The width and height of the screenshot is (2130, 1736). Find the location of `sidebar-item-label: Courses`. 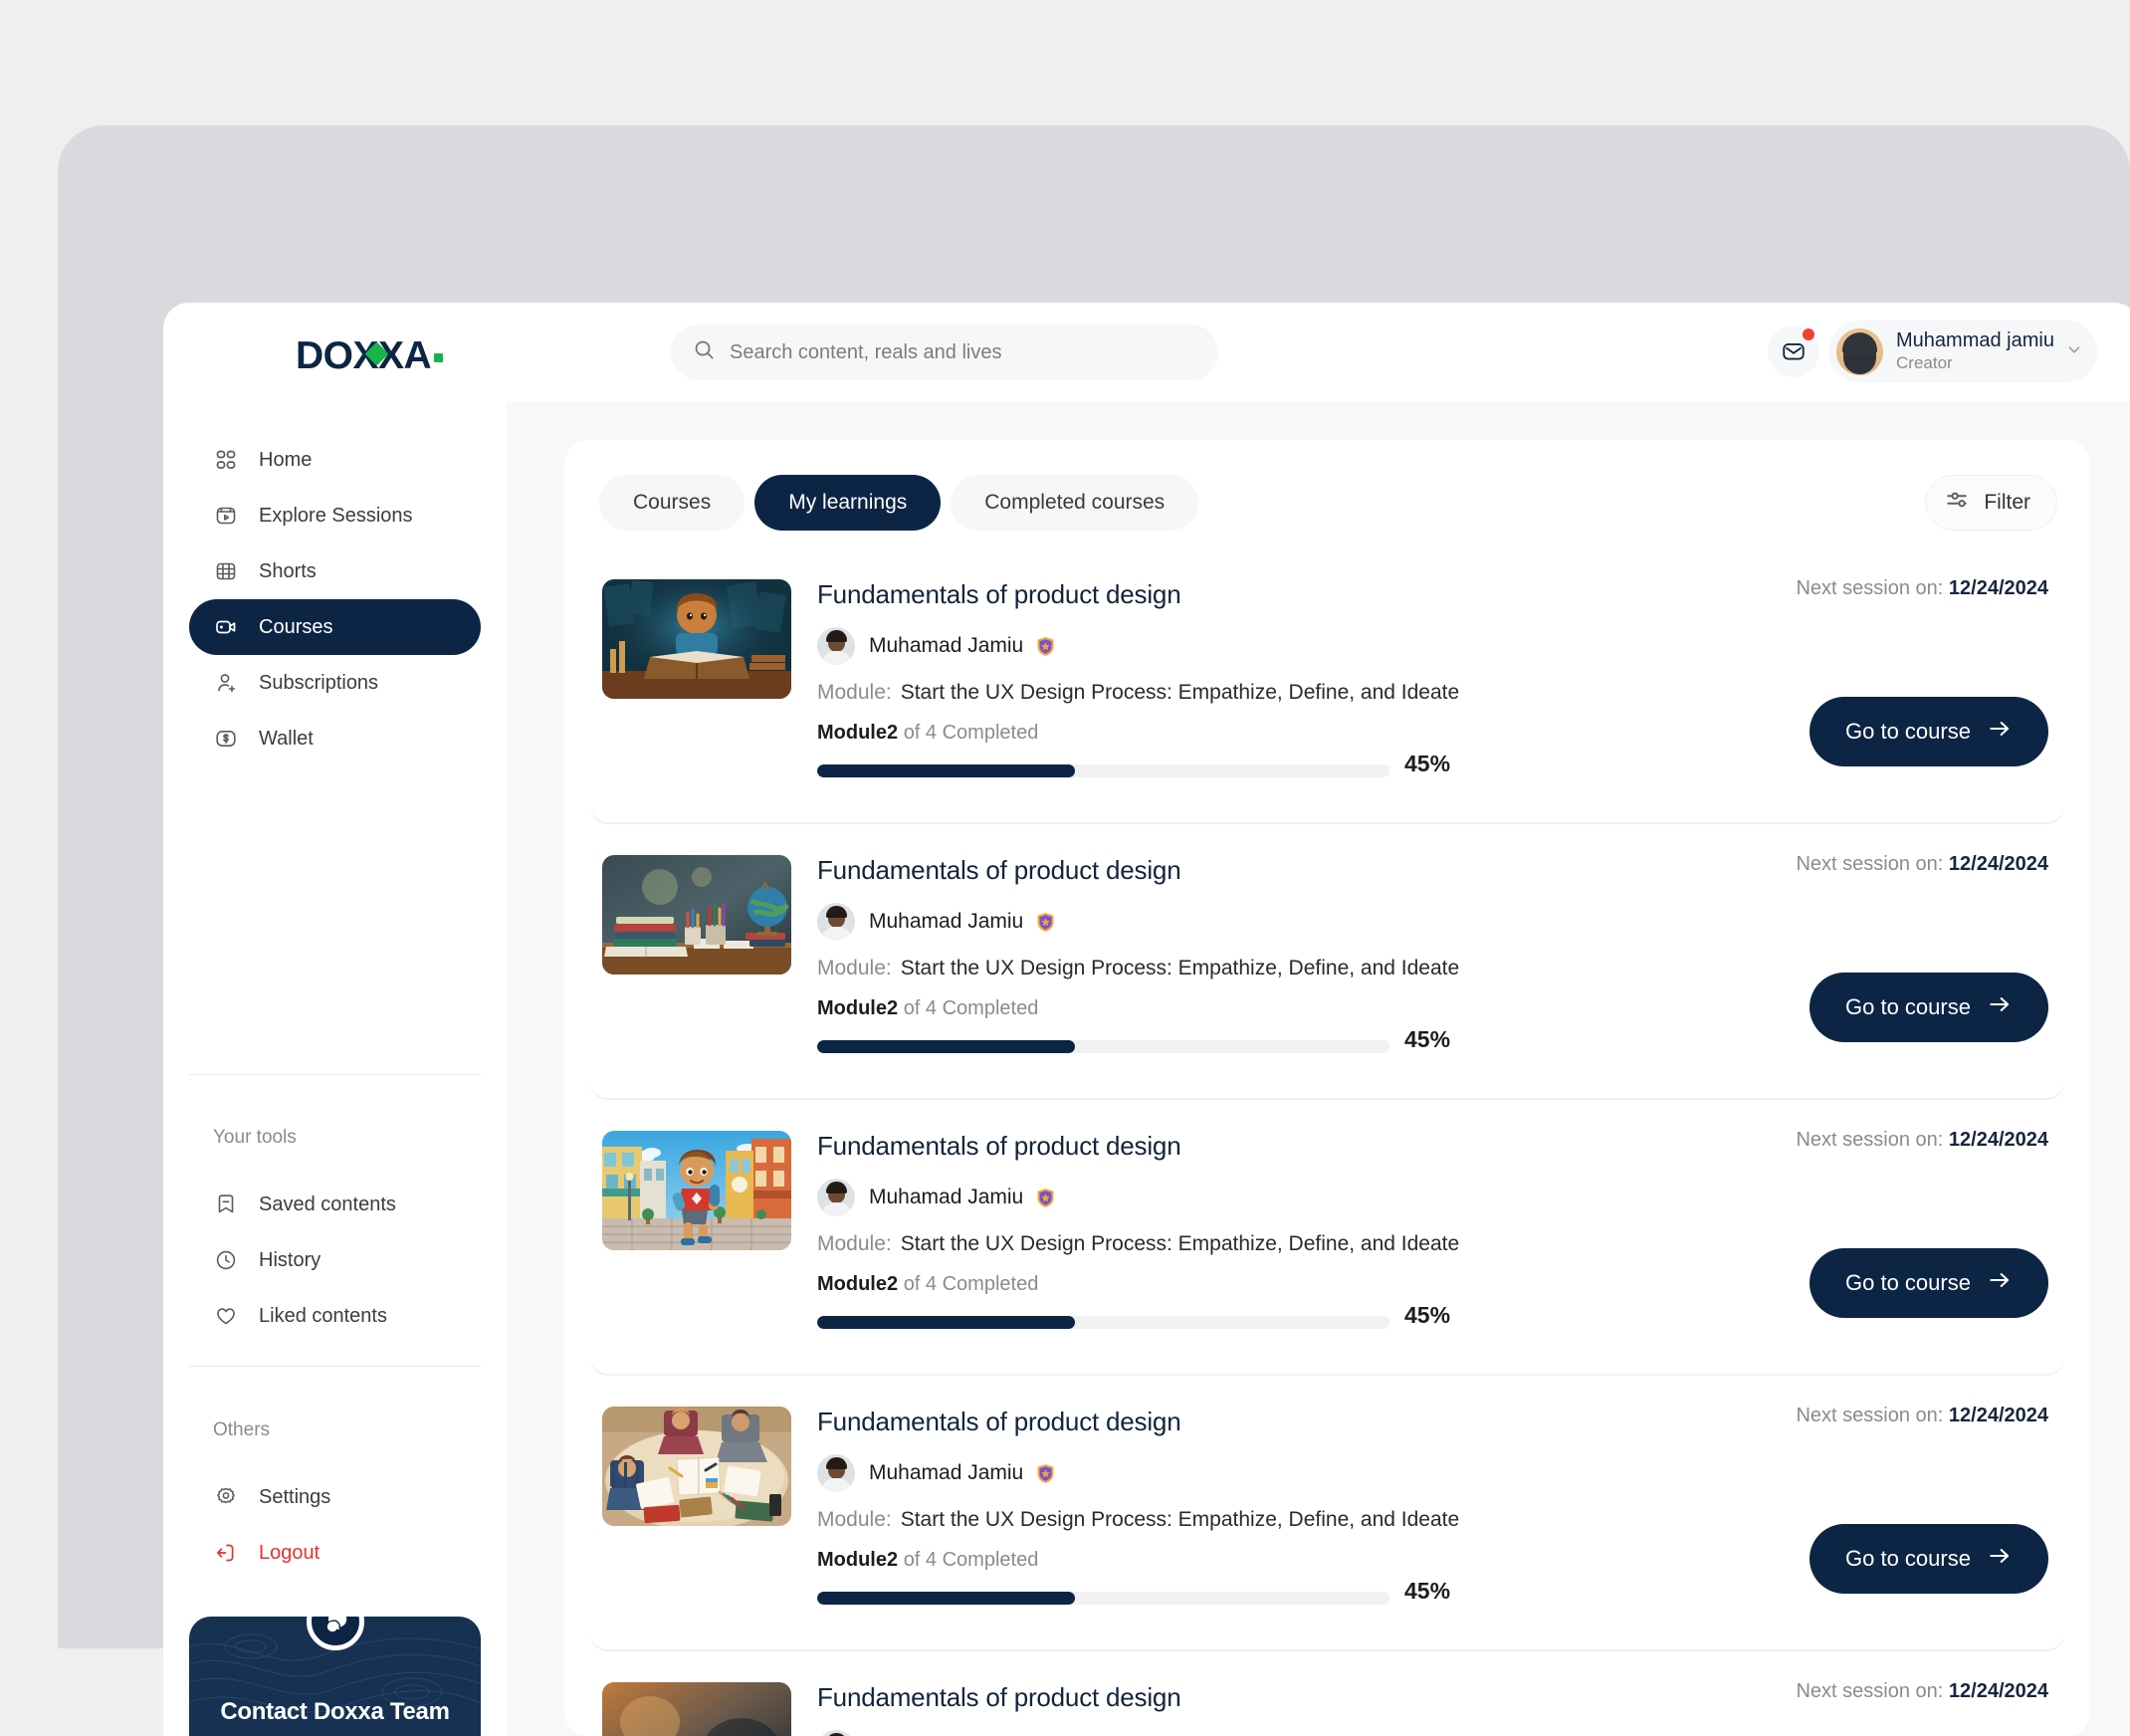

sidebar-item-label: Courses is located at coordinates (296, 627).